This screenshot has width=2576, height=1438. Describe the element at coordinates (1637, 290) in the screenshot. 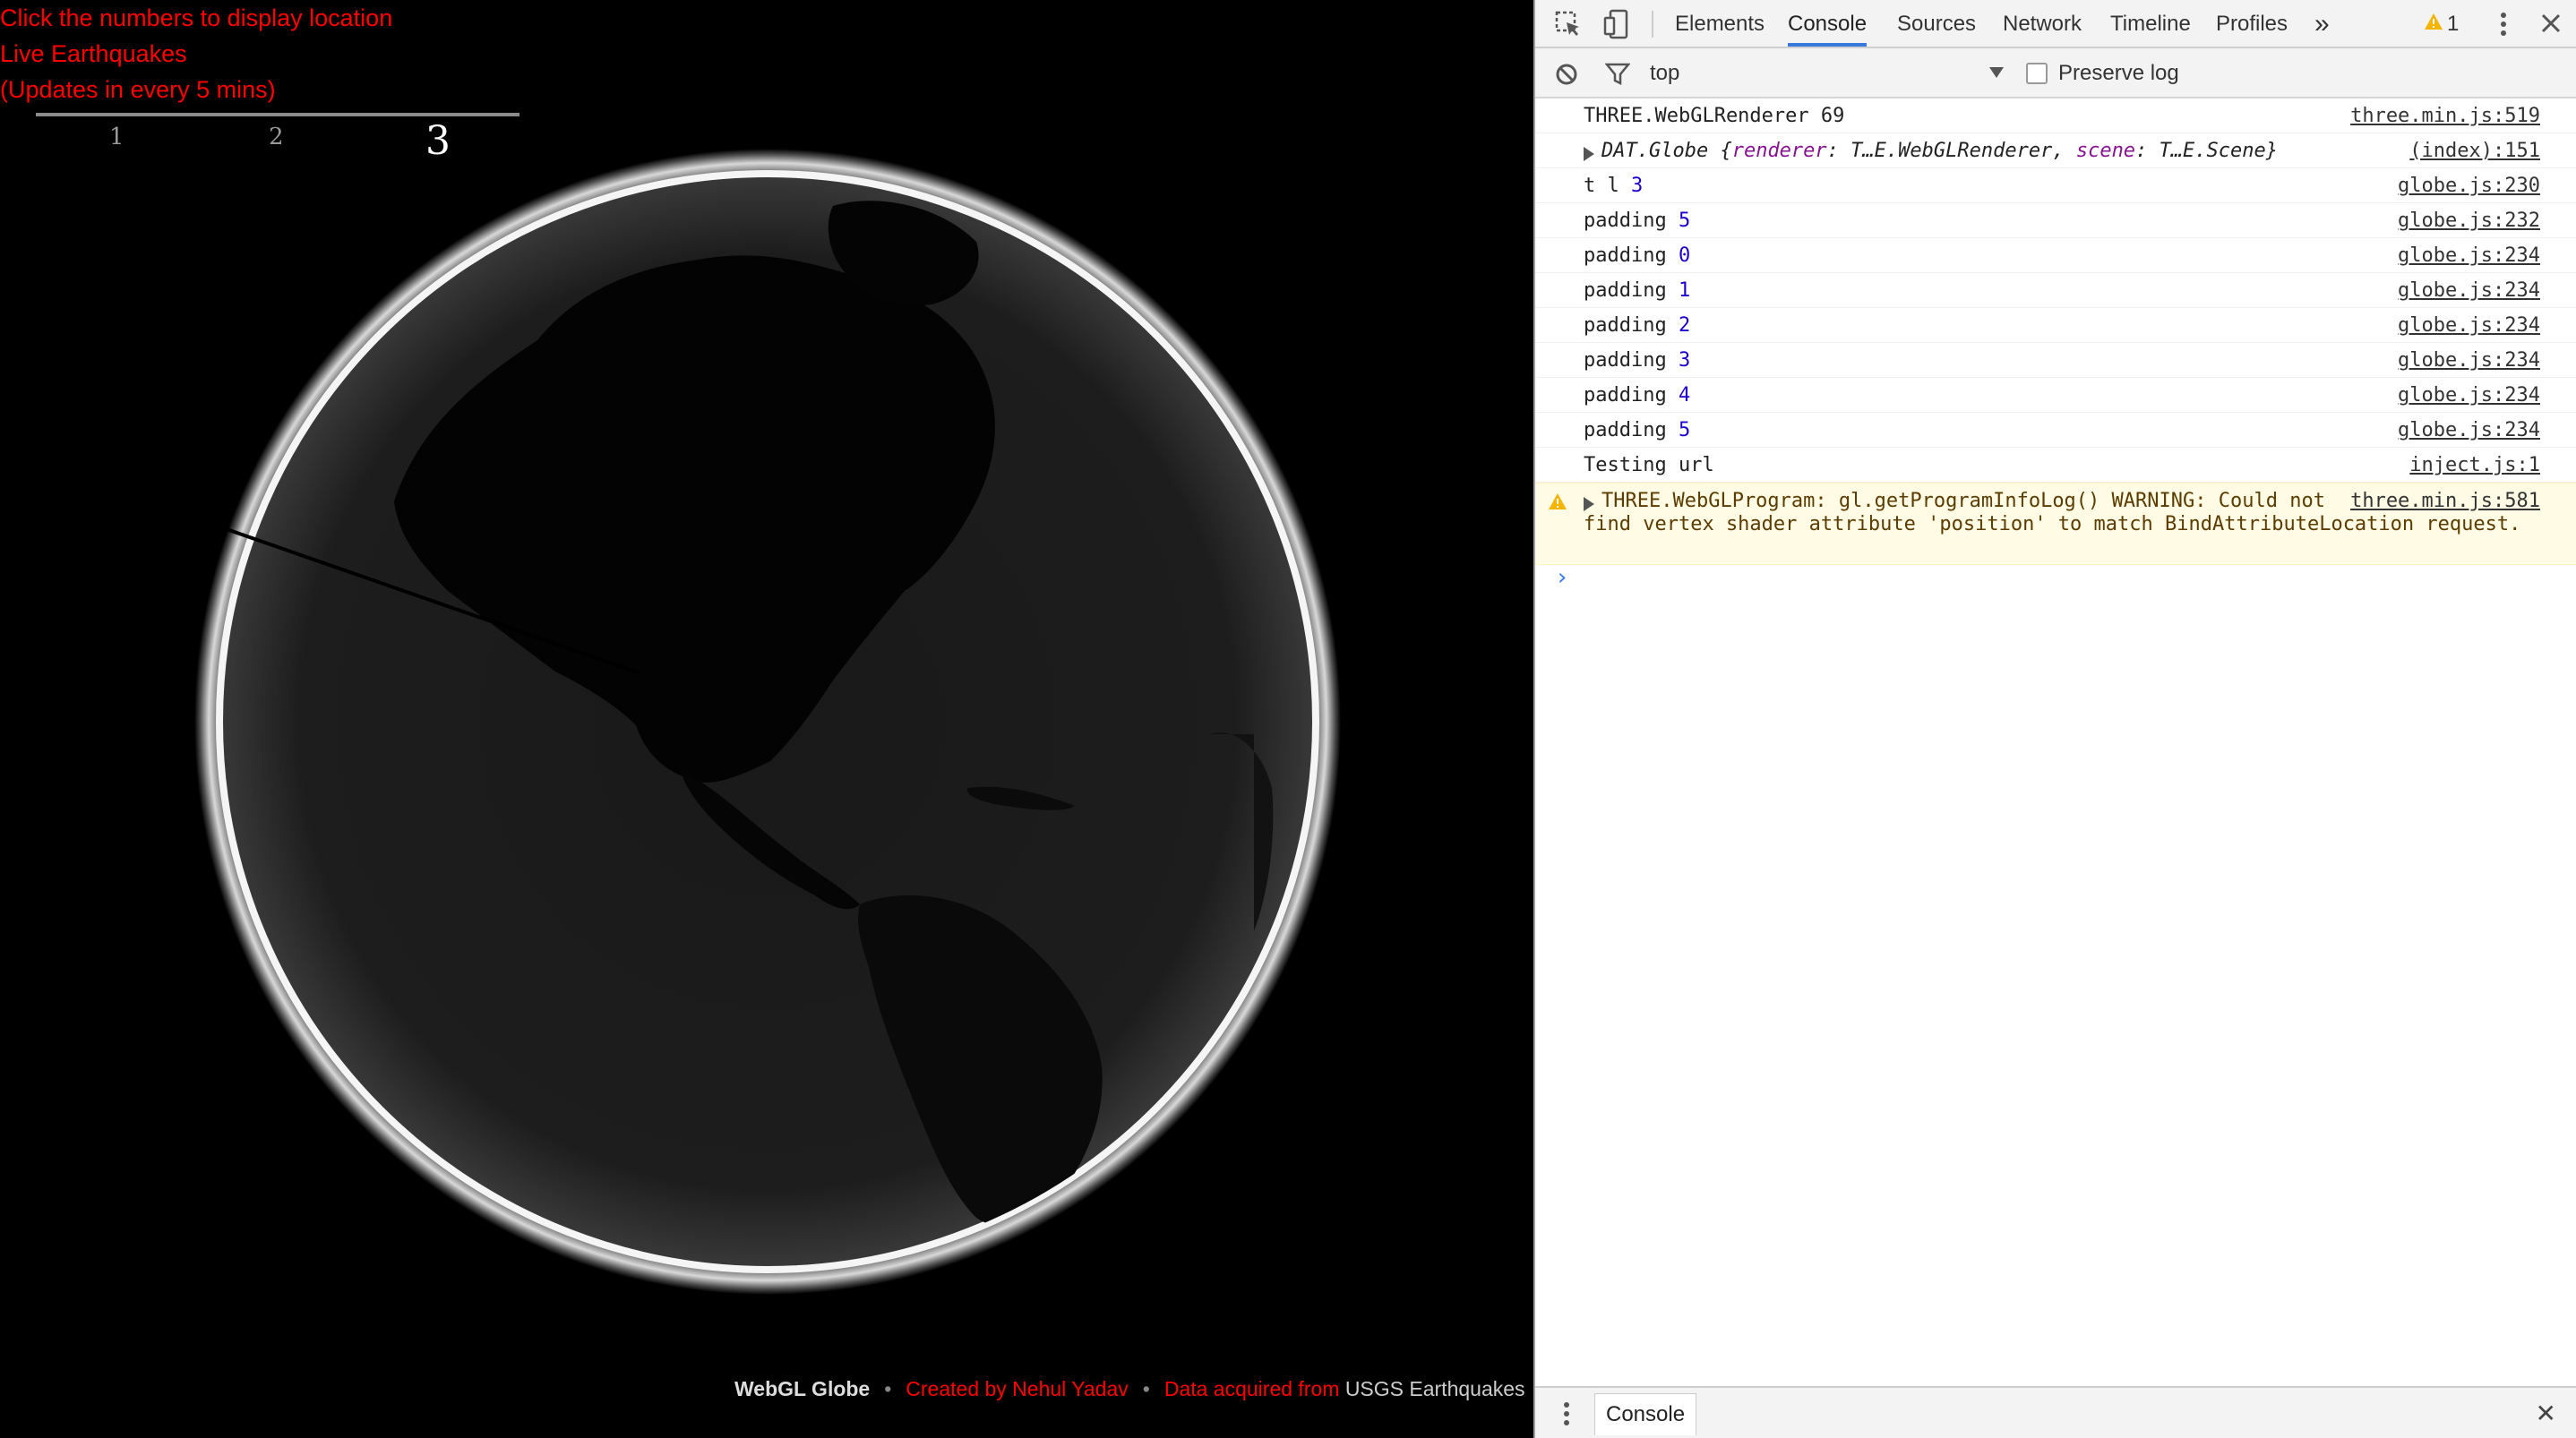

I see `console-message: padding 1` at that location.